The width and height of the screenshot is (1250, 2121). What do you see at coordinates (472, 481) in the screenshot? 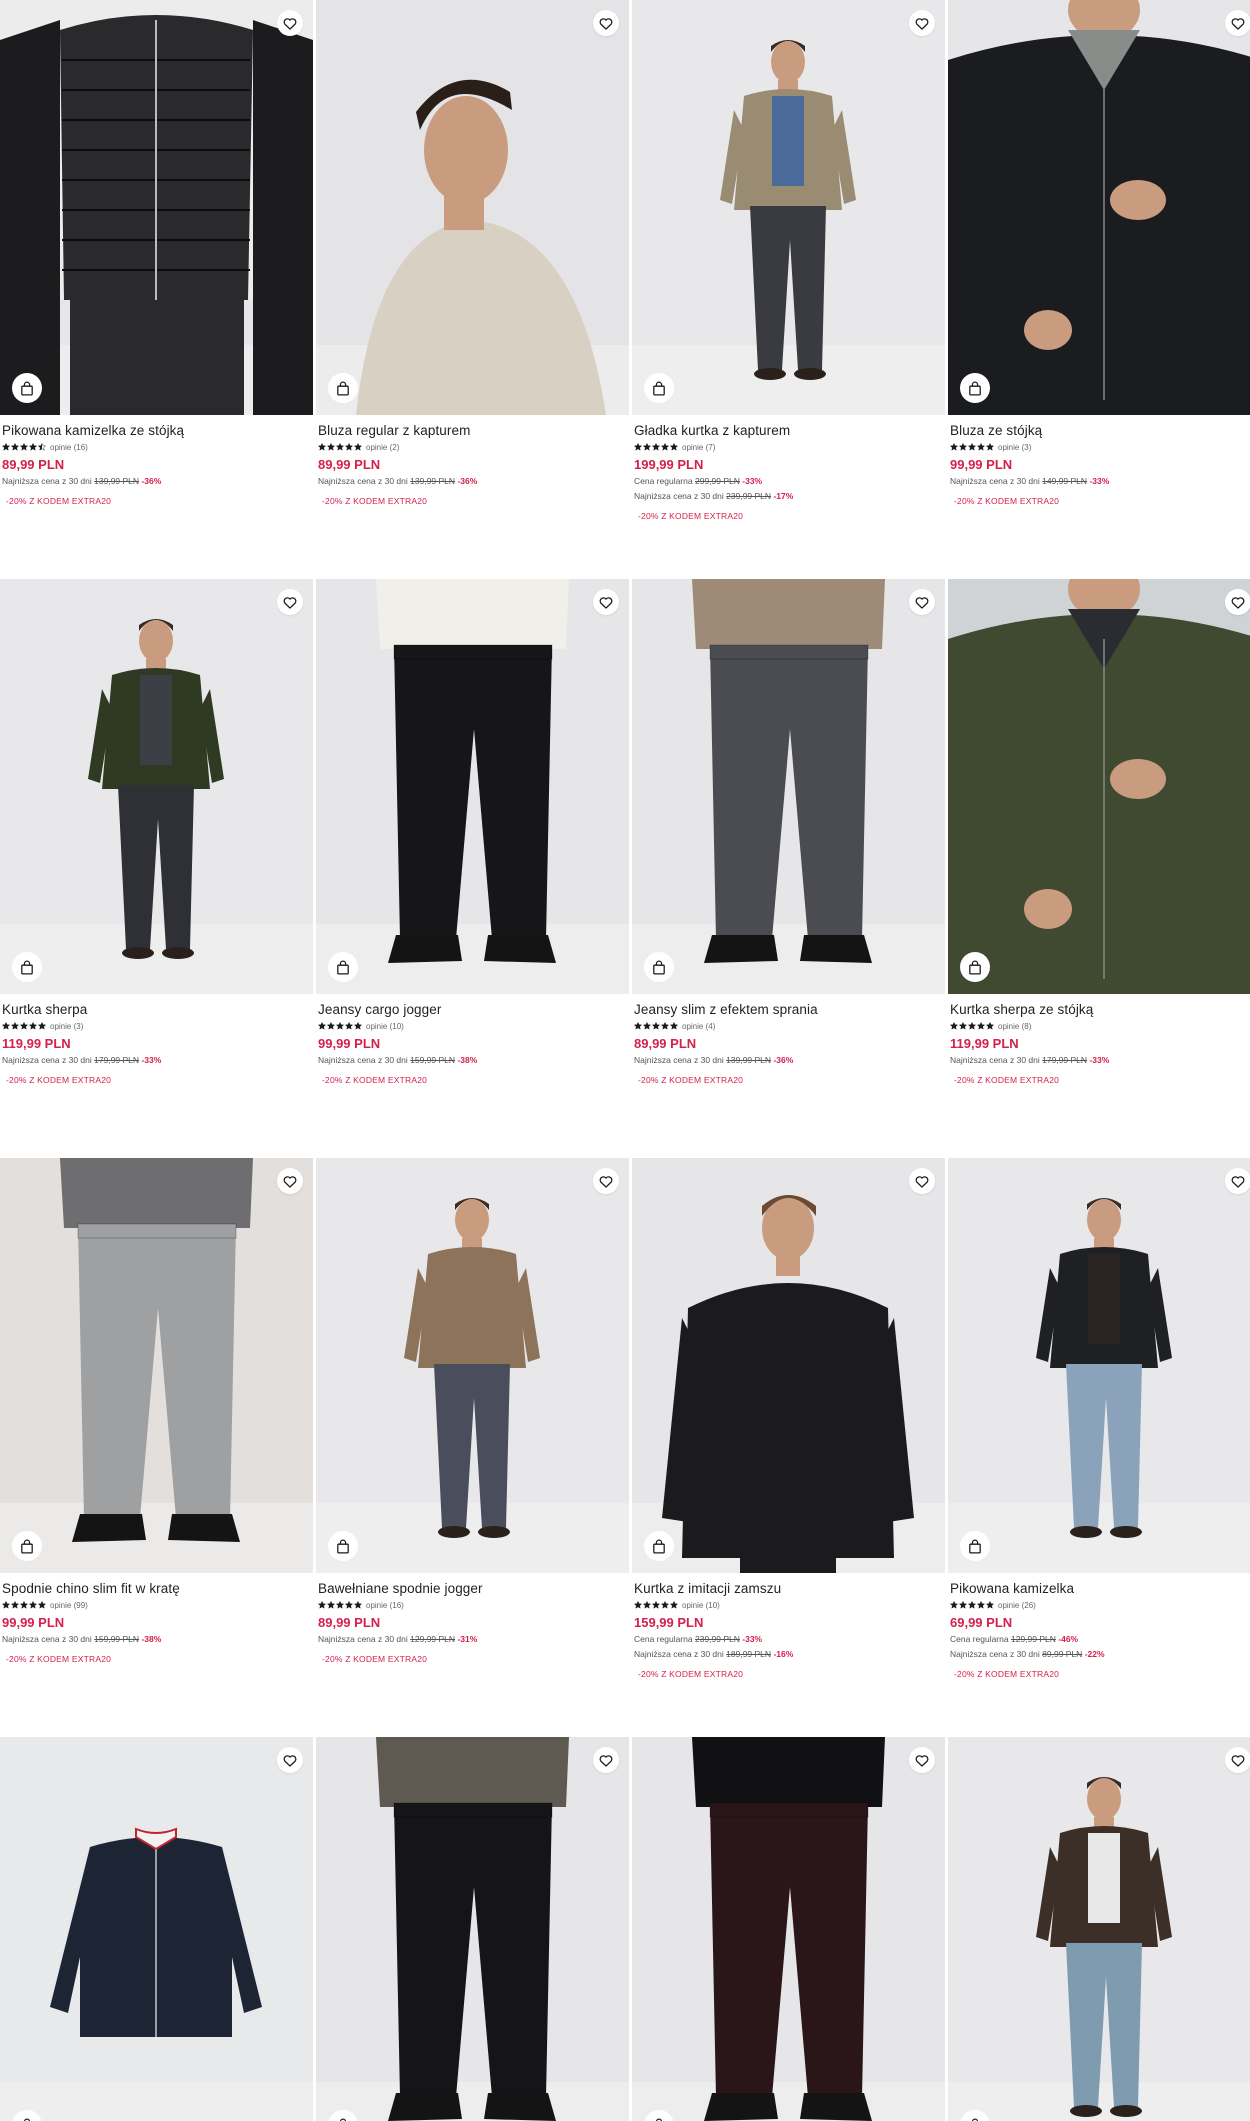
I see `price-history: Najniższa cena z 30 dni 139,99 PLN -36%` at bounding box center [472, 481].